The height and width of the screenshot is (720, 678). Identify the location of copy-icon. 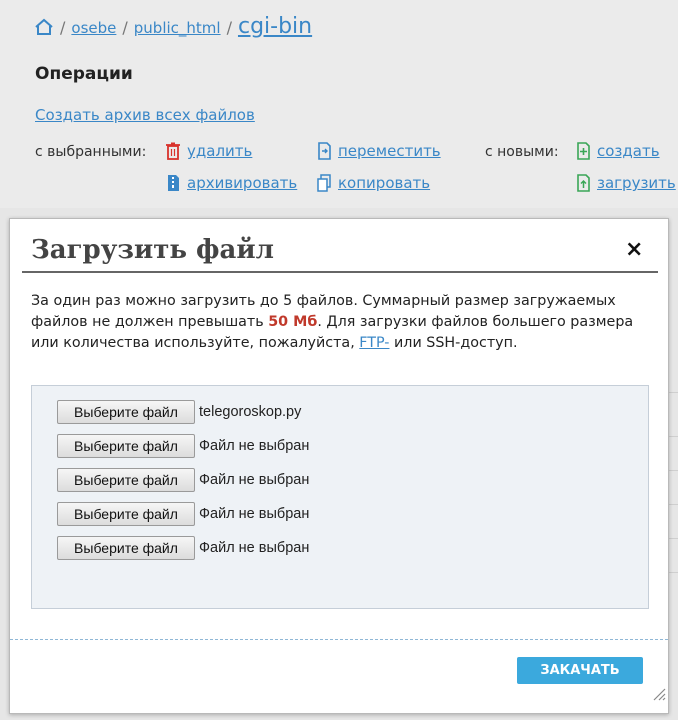
(324, 183).